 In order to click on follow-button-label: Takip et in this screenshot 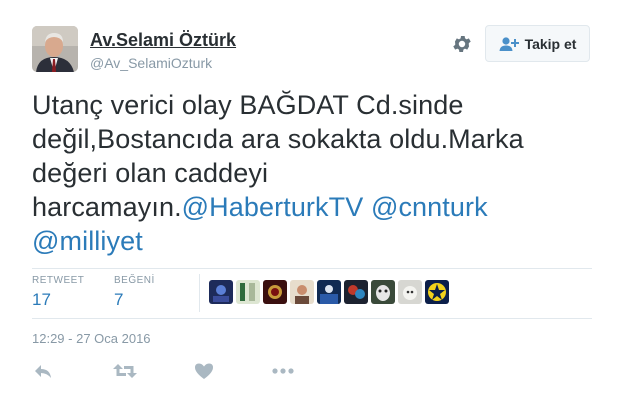, I will do `click(550, 43)`.